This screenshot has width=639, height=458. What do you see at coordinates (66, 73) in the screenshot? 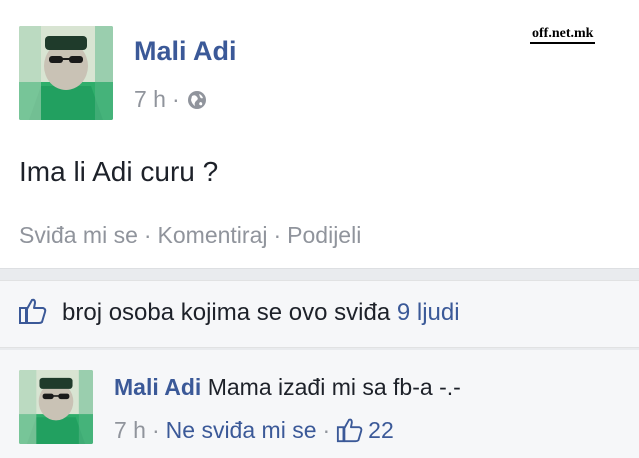
I see `author-avatar` at bounding box center [66, 73].